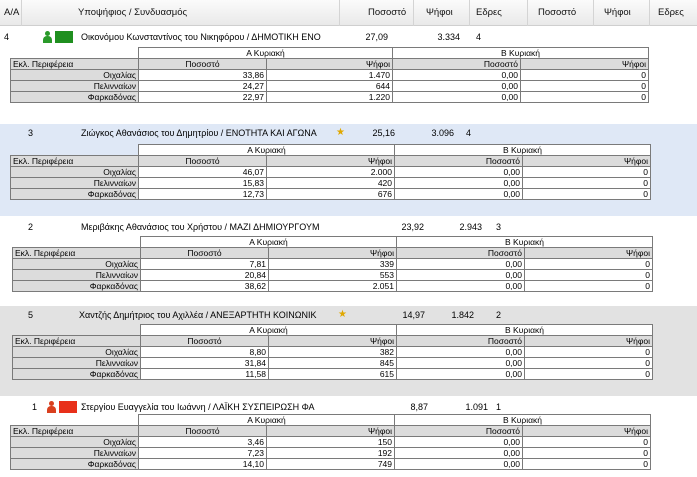 This screenshot has height=477, width=697. I want to click on region-pct-a: 24,27, so click(202, 86).